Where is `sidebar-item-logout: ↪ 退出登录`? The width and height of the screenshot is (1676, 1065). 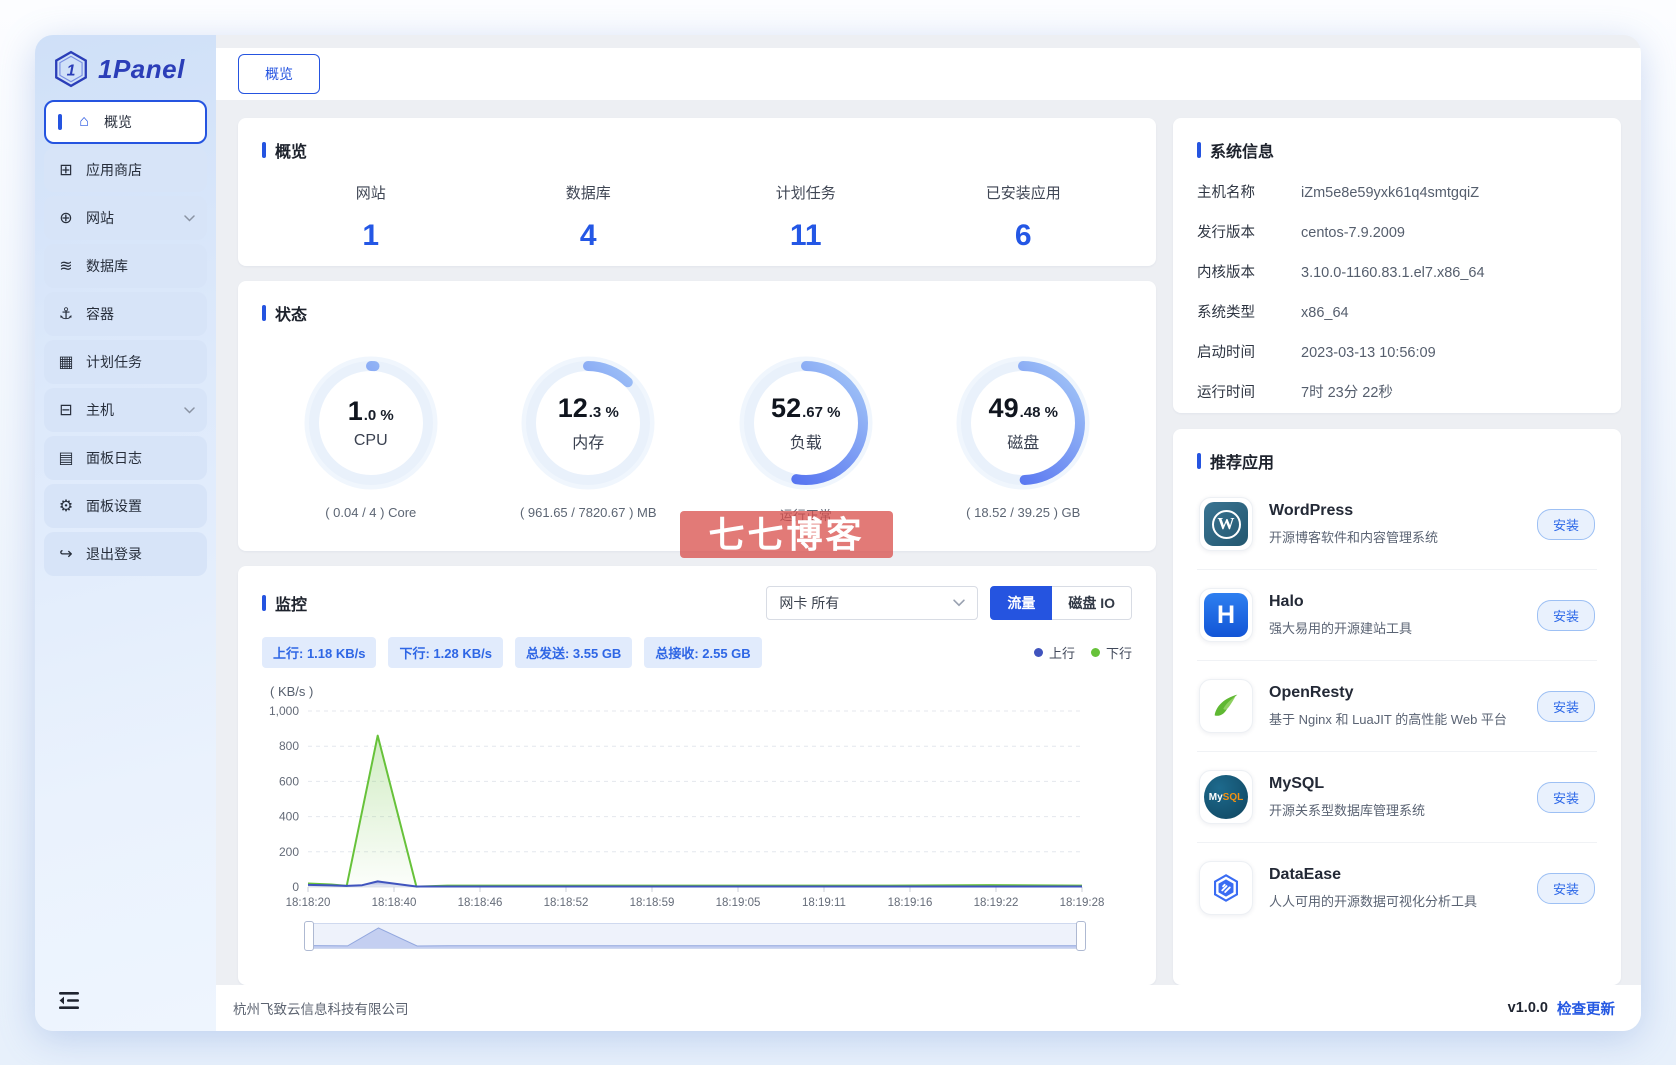 sidebar-item-logout: ↪ 退出登录 is located at coordinates (125, 554).